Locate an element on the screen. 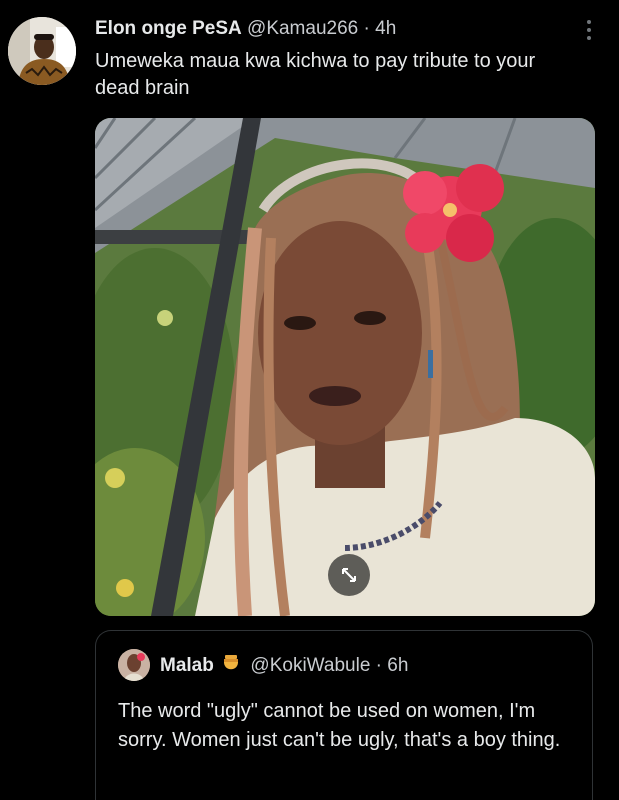  quote-author-handle: @KokiWabule is located at coordinates (310, 665).